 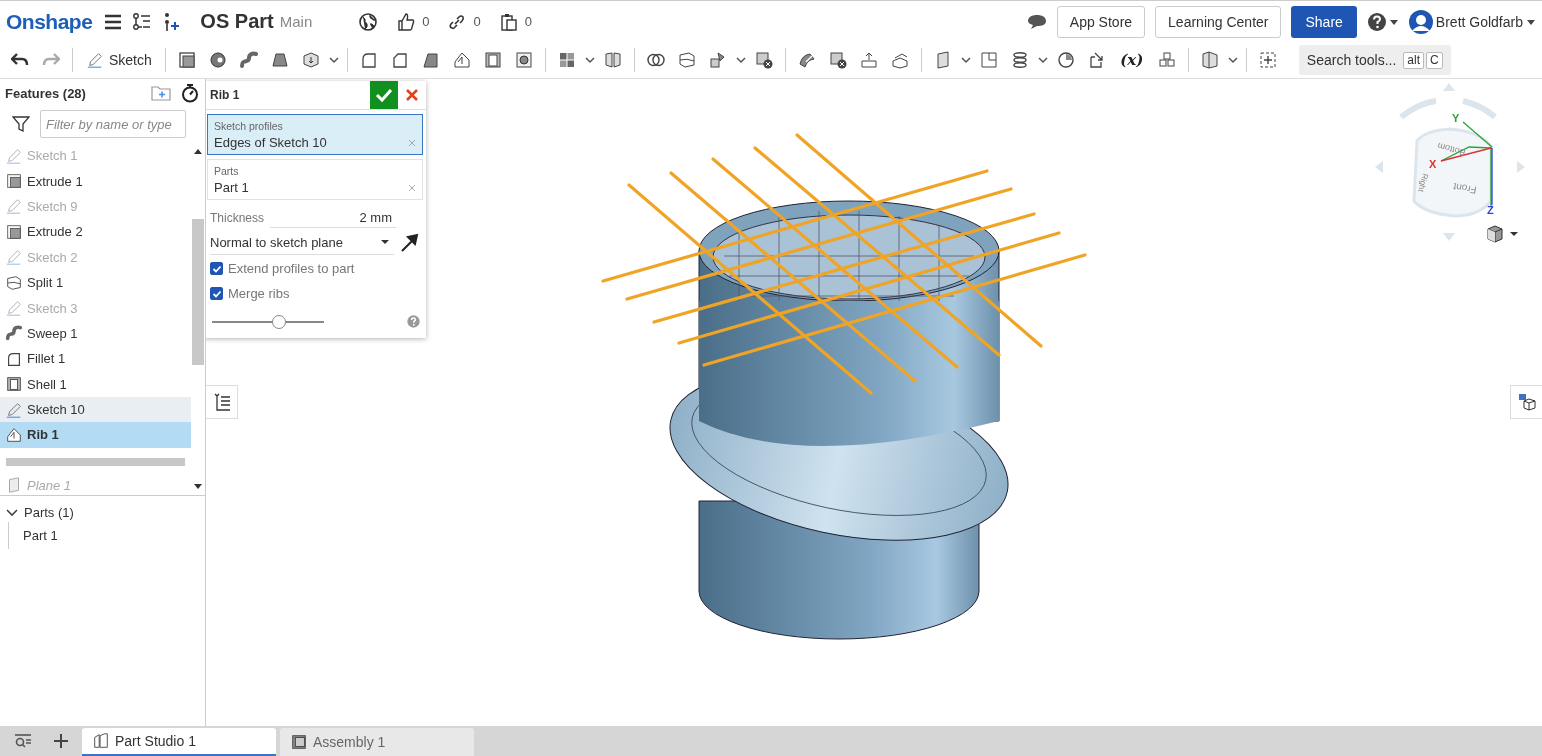 What do you see at coordinates (95, 384) in the screenshot?
I see `feature-item: Shell 1` at bounding box center [95, 384].